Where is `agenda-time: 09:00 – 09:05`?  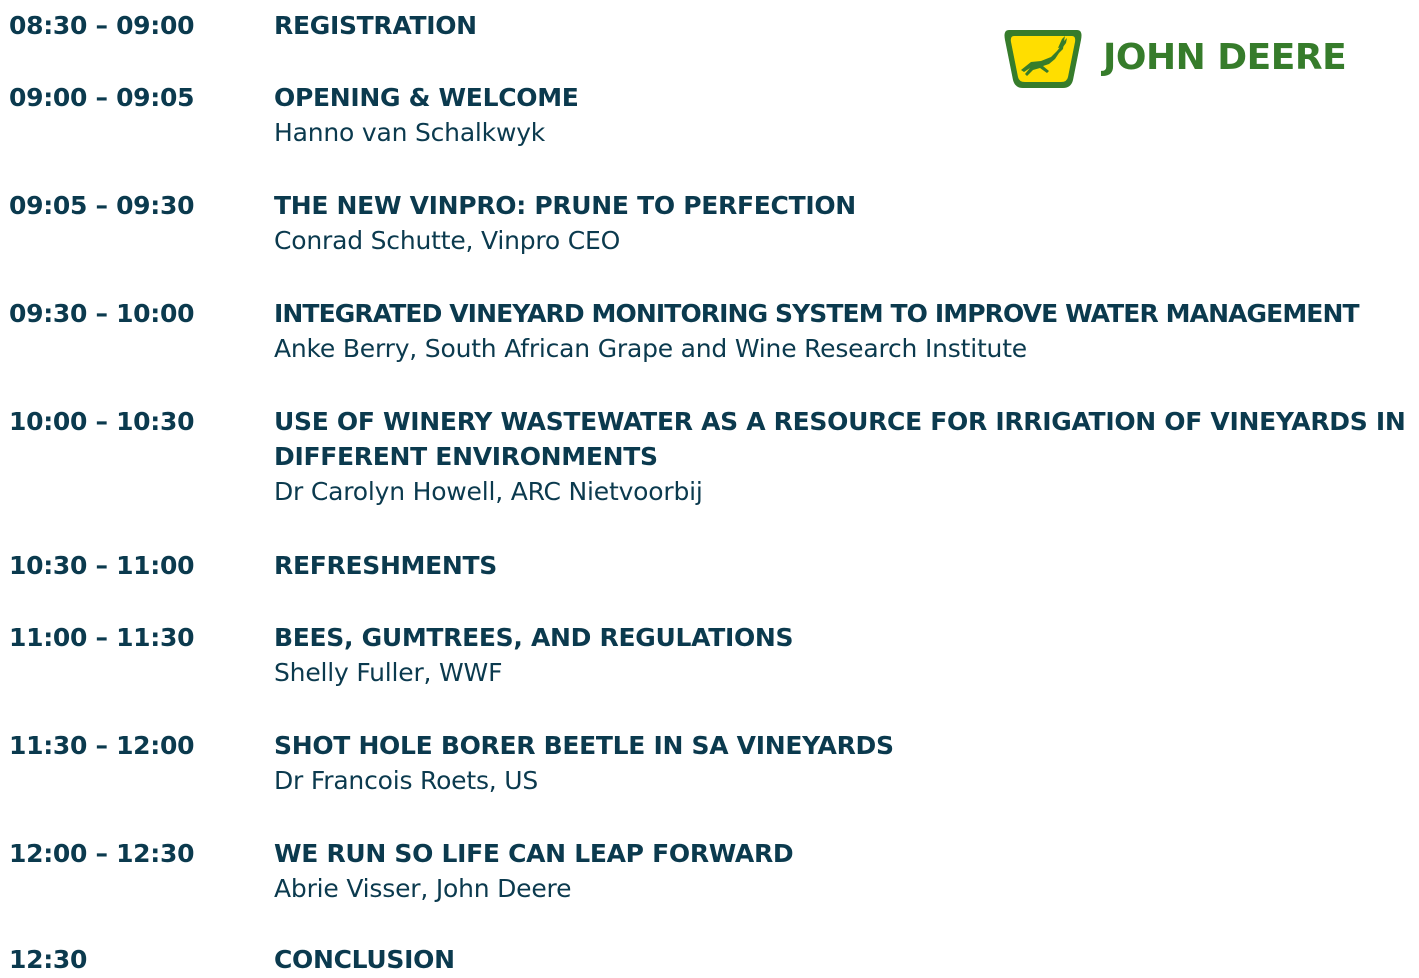
agenda-time: 09:00 – 09:05 is located at coordinates (102, 97).